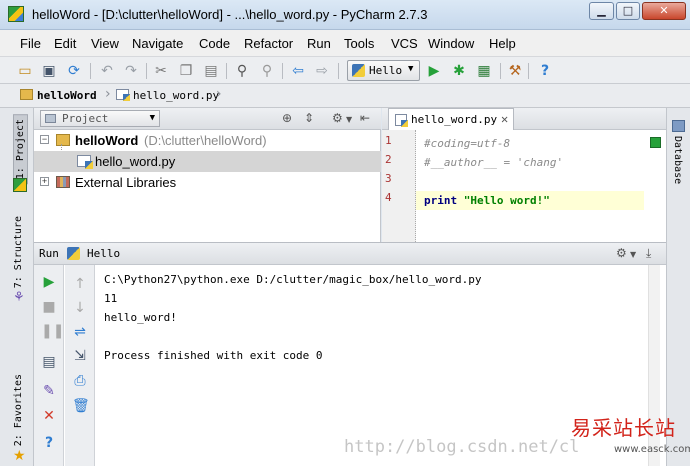  Describe the element at coordinates (211, 71) in the screenshot. I see `paste-icon: ▤` at that location.